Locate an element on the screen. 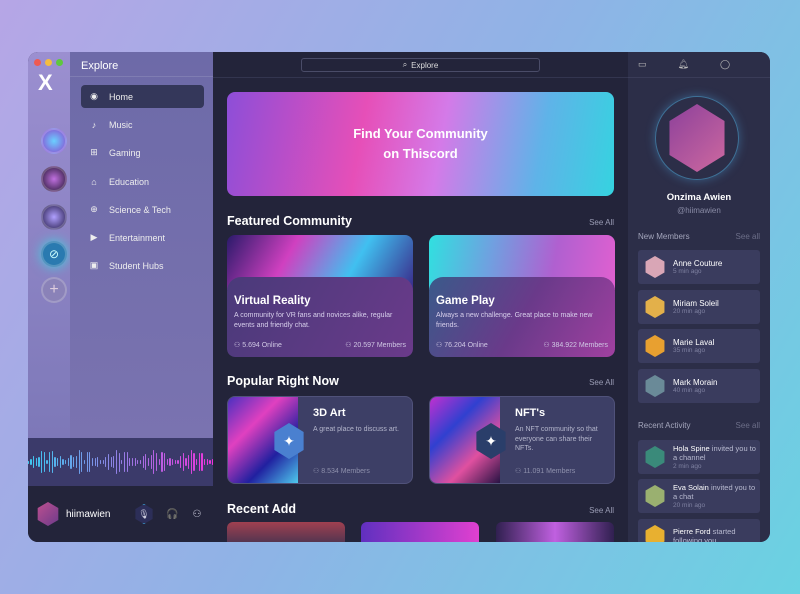 This screenshot has width=800, height=594. list-item: Miriam Soleil 20 min ago is located at coordinates (699, 307).